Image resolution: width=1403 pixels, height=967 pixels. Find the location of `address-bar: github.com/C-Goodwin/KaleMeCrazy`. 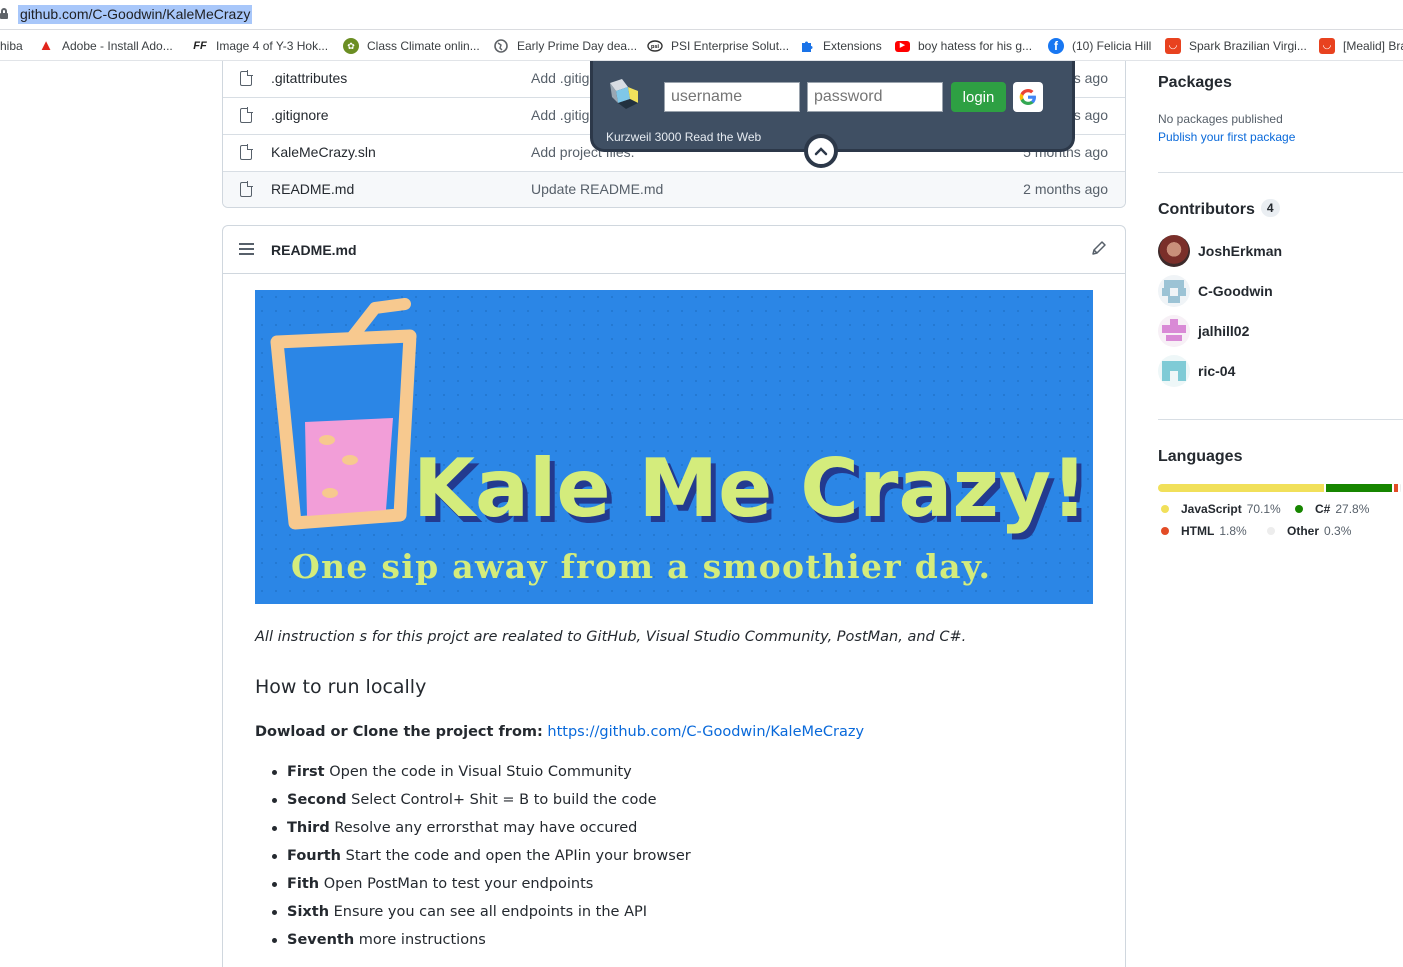

address-bar: github.com/C-Goodwin/KaleMeCrazy is located at coordinates (701, 15).